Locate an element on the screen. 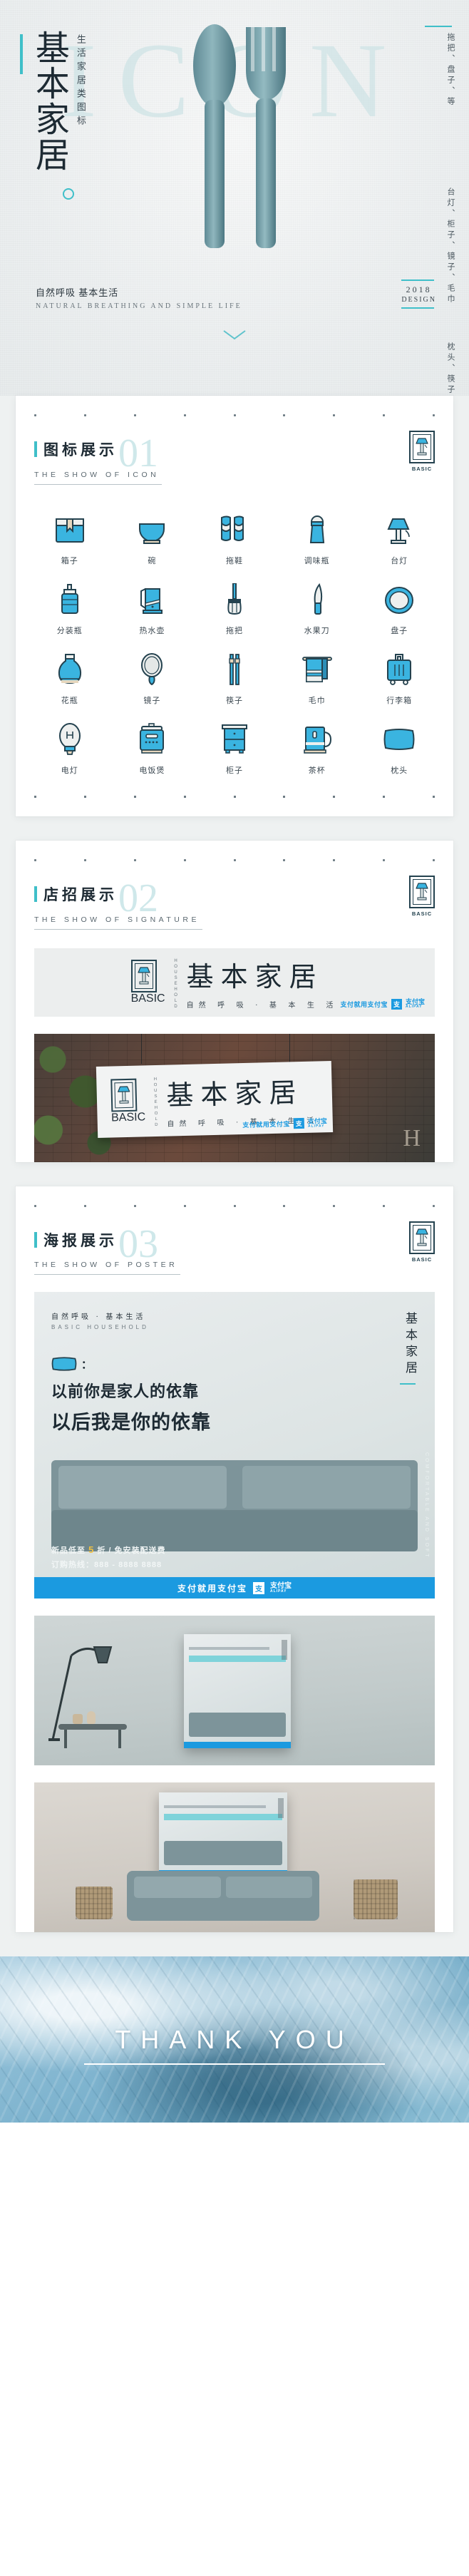  icon-label: 电饭煲 is located at coordinates (152, 770).